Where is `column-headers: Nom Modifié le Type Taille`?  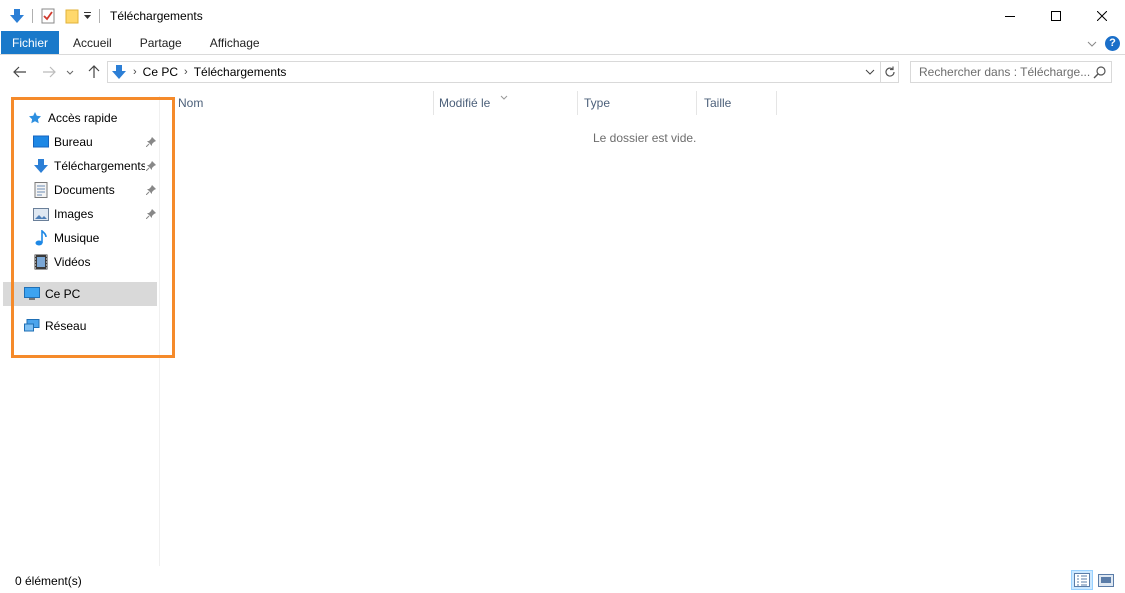
column-headers: Nom Modifié le Type Taille is located at coordinates (473, 103).